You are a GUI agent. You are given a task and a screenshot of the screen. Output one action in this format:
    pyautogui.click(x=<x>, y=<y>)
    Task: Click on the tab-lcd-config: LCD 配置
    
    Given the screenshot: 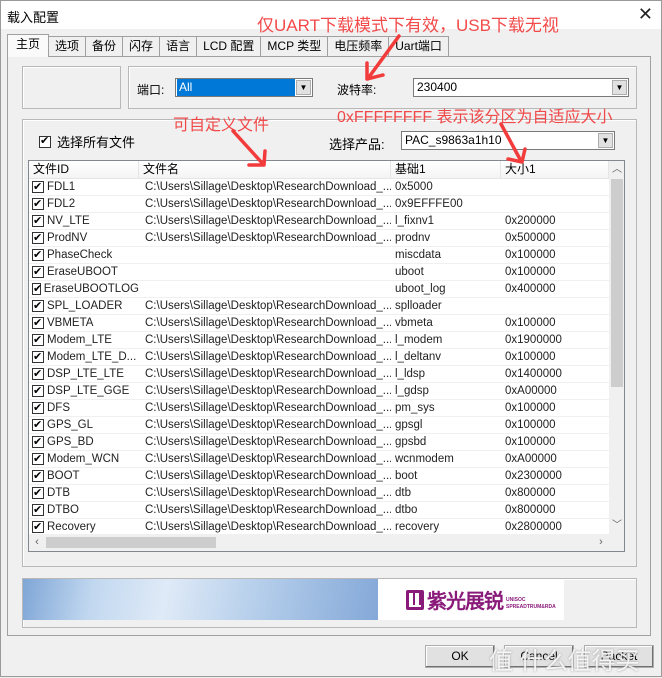 What is the action you would take?
    pyautogui.click(x=229, y=46)
    